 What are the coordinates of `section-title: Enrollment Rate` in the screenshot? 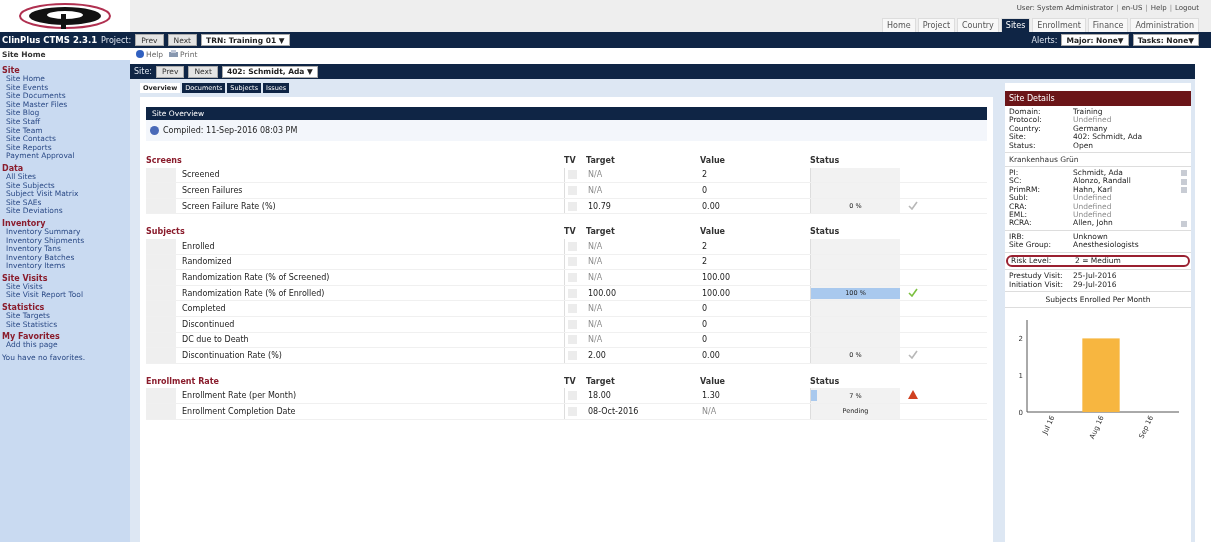 It's located at (183, 381).